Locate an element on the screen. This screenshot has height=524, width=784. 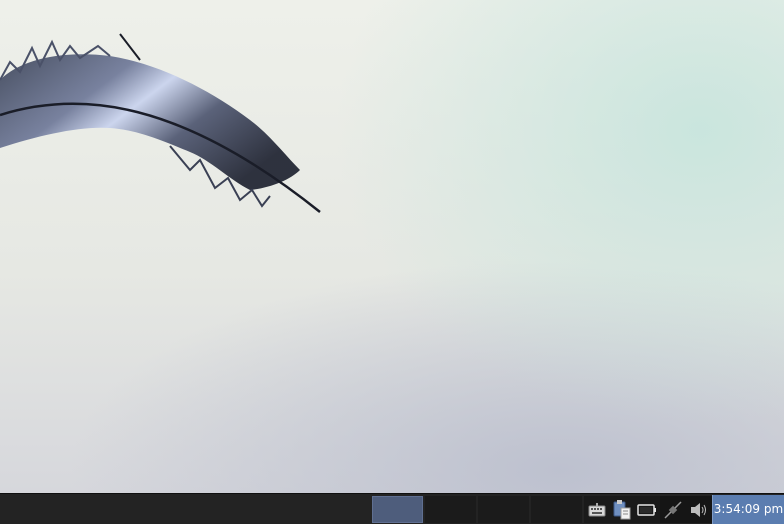
system-tray is located at coordinates (622, 509).